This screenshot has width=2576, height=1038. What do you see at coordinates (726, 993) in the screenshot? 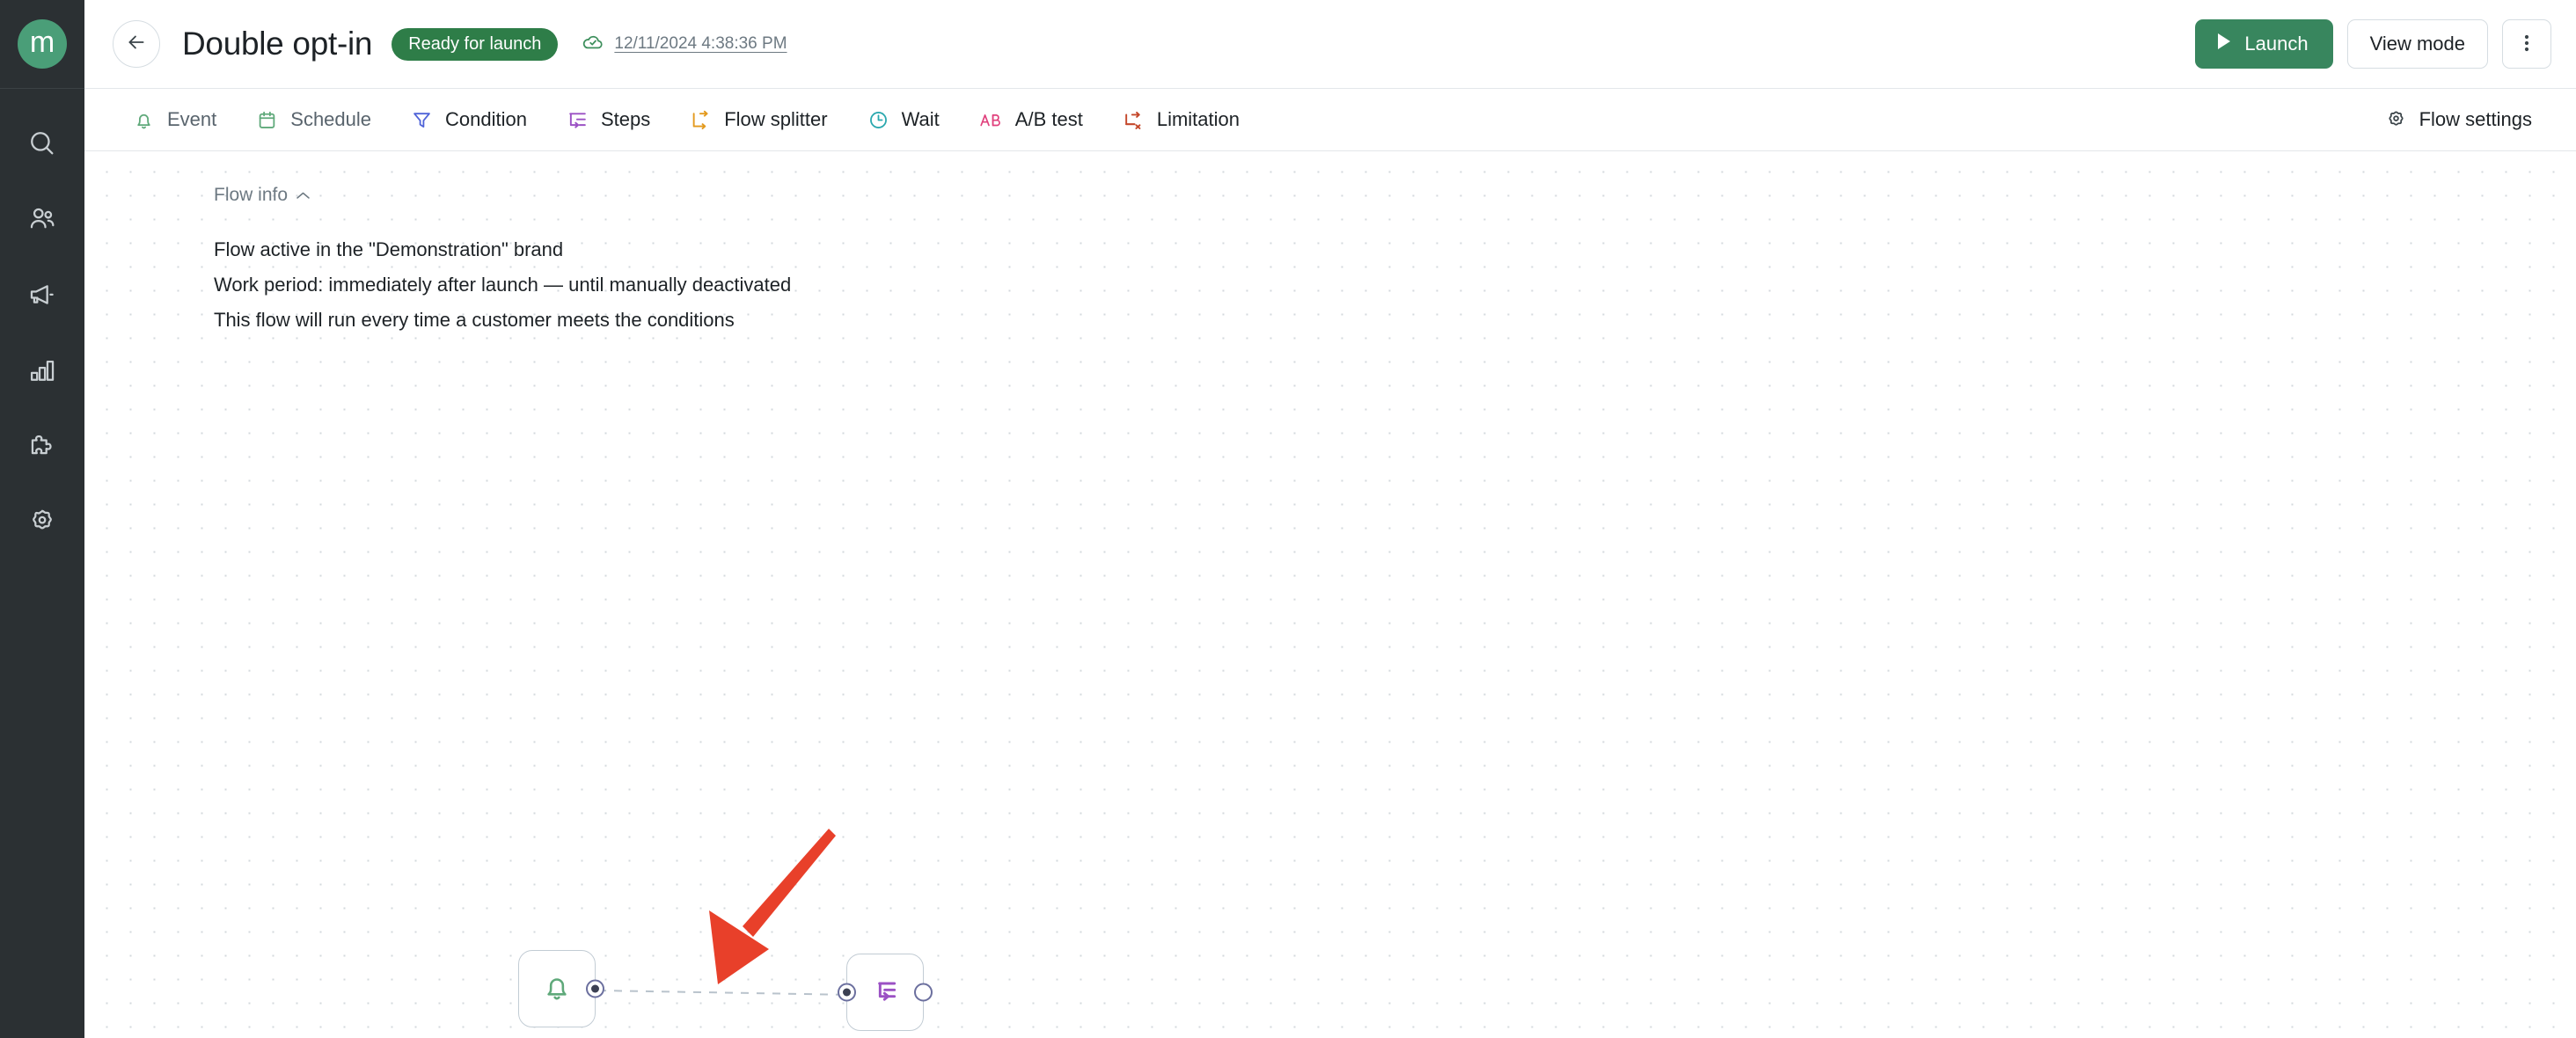
I see `connector-event-to-steps` at bounding box center [726, 993].